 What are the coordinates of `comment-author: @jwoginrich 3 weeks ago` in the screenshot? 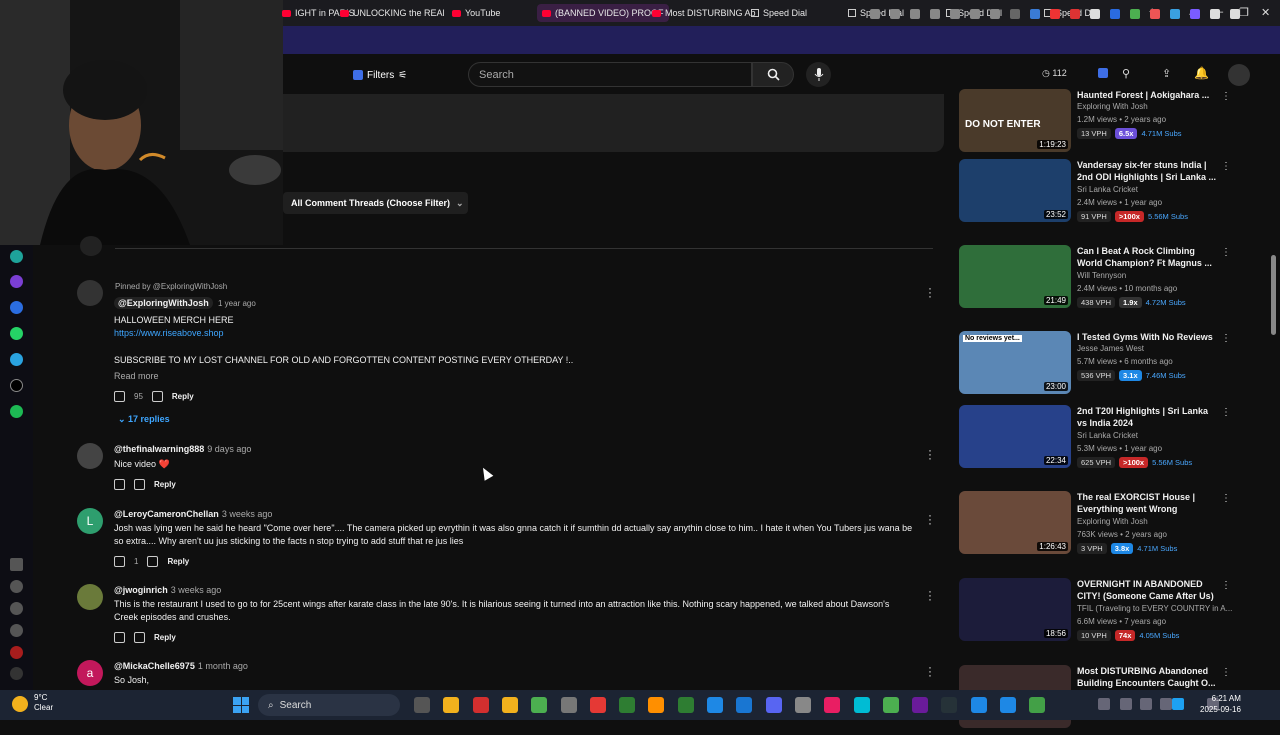 It's located at (167, 590).